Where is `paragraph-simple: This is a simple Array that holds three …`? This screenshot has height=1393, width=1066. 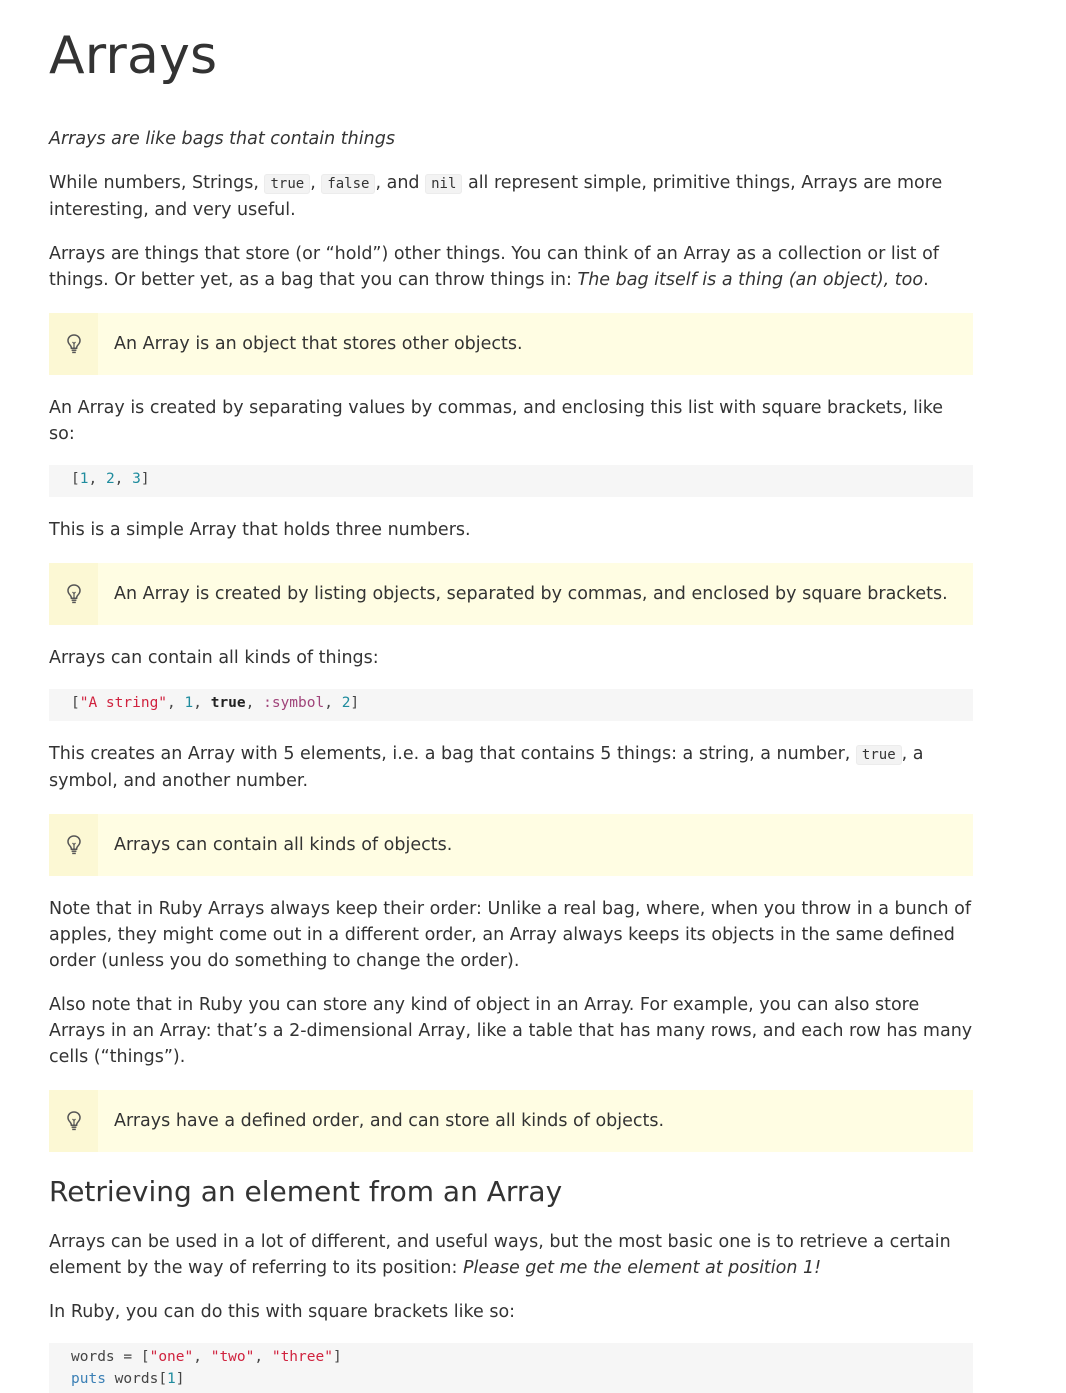 paragraph-simple: This is a simple Array that holds three … is located at coordinates (260, 530).